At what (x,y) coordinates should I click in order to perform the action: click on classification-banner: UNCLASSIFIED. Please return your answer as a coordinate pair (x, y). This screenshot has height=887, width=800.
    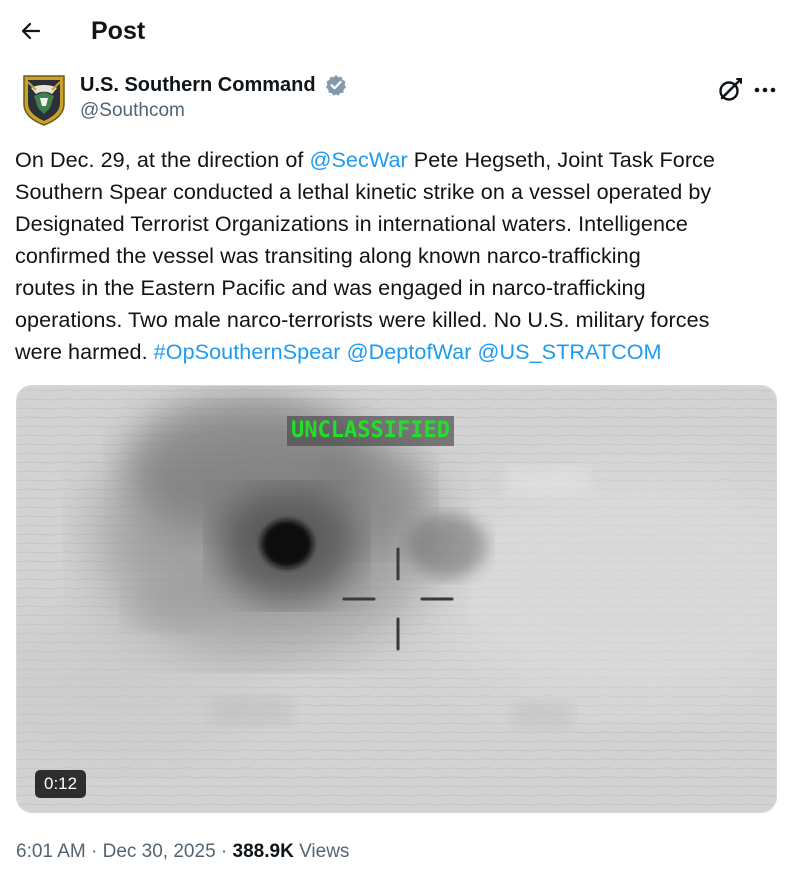
    Looking at the image, I should click on (370, 431).